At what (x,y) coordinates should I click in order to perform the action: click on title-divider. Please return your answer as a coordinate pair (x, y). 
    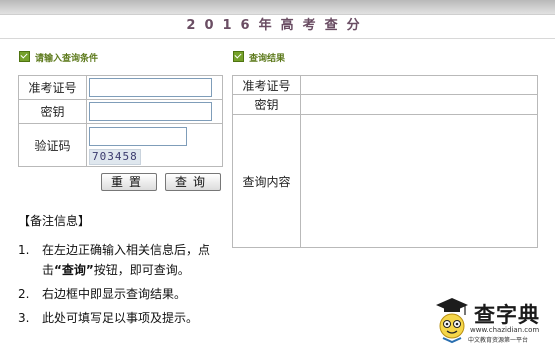
    Looking at the image, I should click on (277, 38).